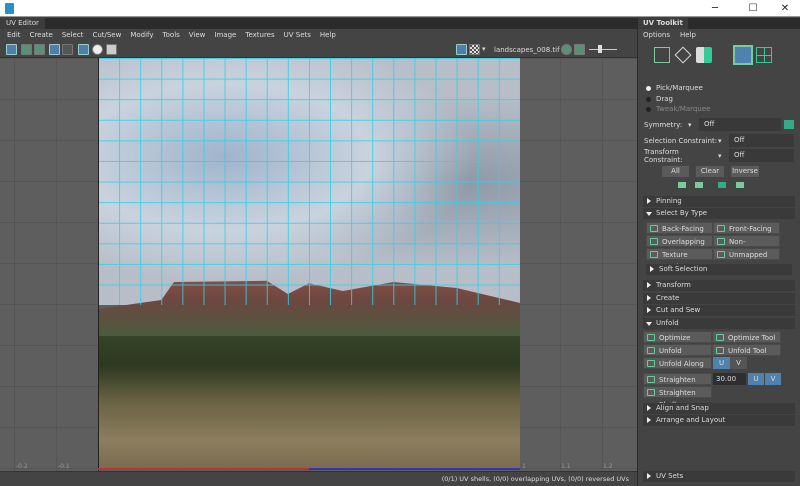  What do you see at coordinates (719, 285) in the screenshot?
I see `section-transform: Transform` at bounding box center [719, 285].